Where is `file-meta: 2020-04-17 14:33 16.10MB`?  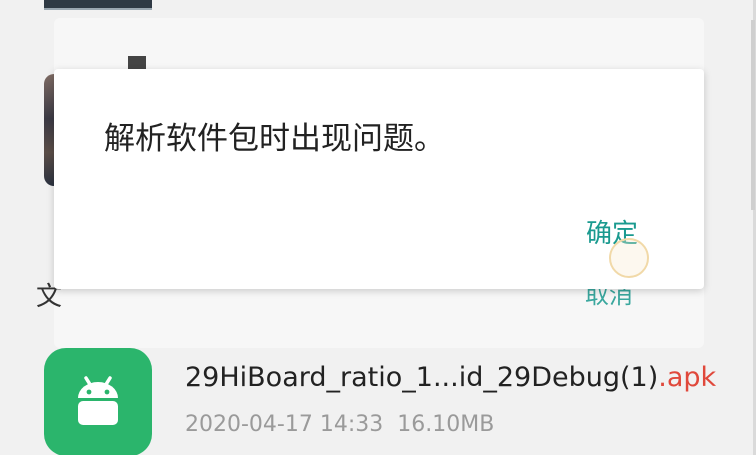 file-meta: 2020-04-17 14:33 16.10MB is located at coordinates (339, 424).